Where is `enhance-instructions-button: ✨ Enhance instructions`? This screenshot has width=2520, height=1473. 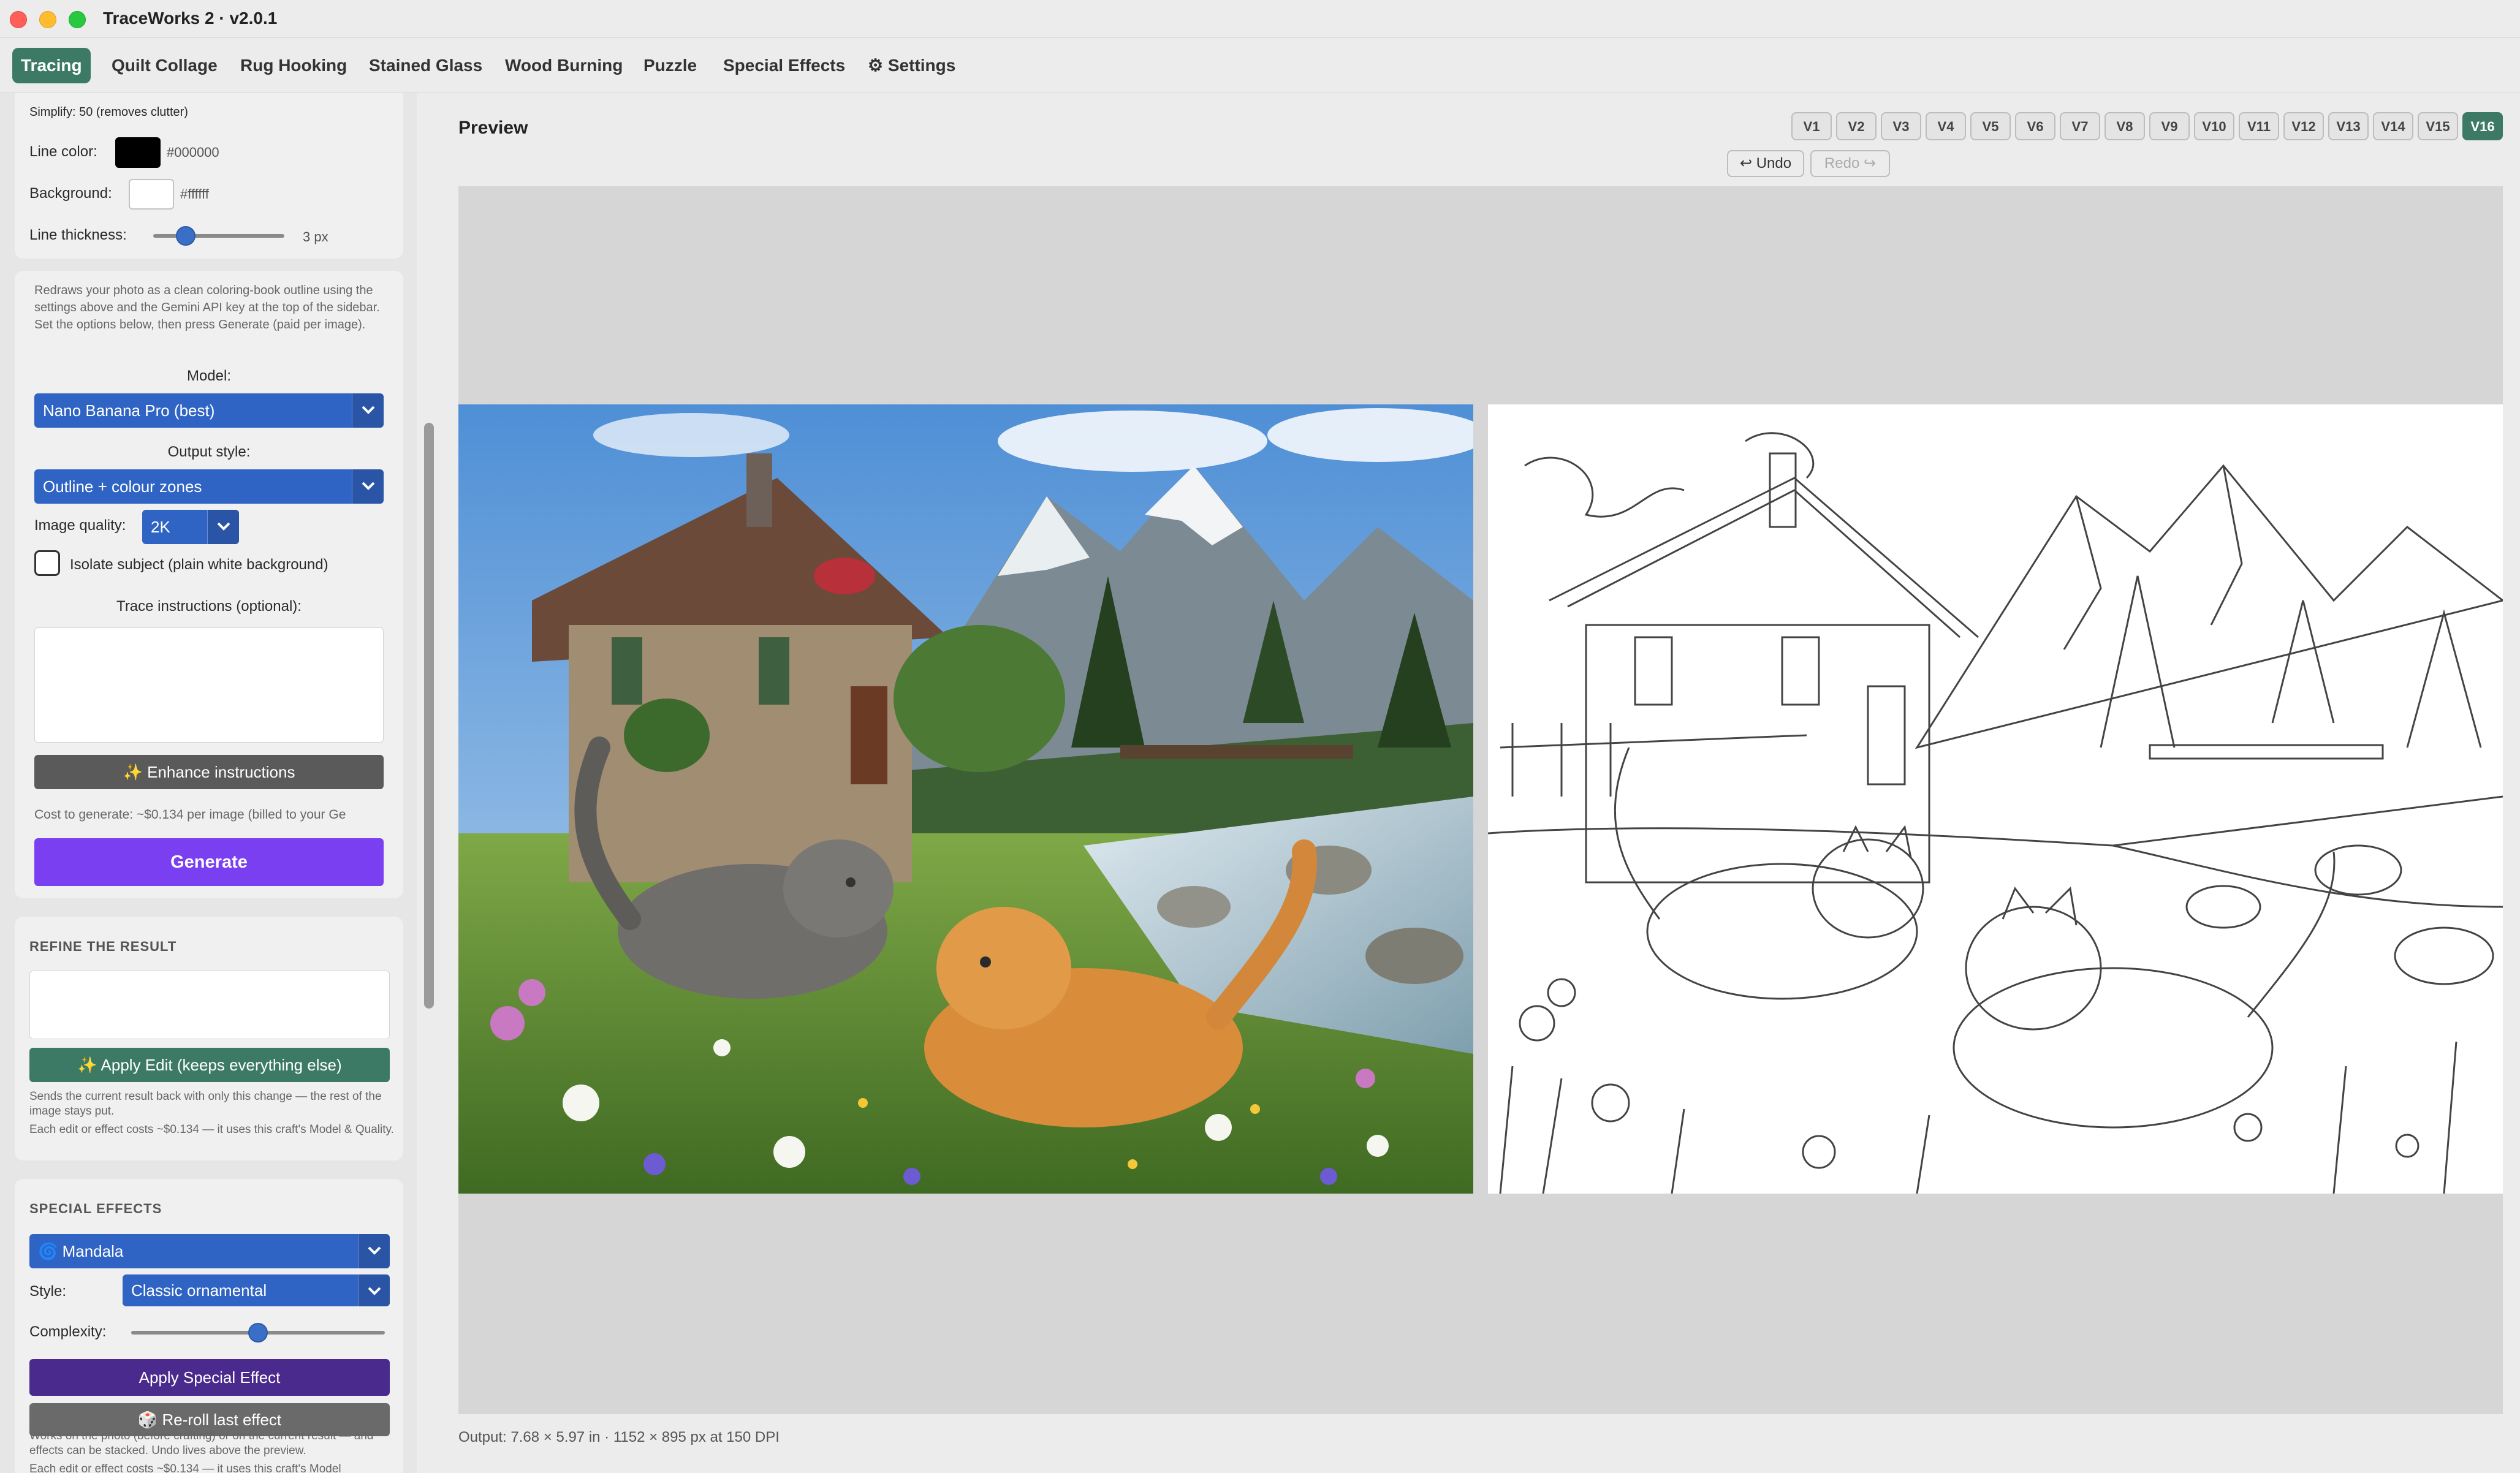
enhance-instructions-button: ✨ Enhance instructions is located at coordinates (209, 772).